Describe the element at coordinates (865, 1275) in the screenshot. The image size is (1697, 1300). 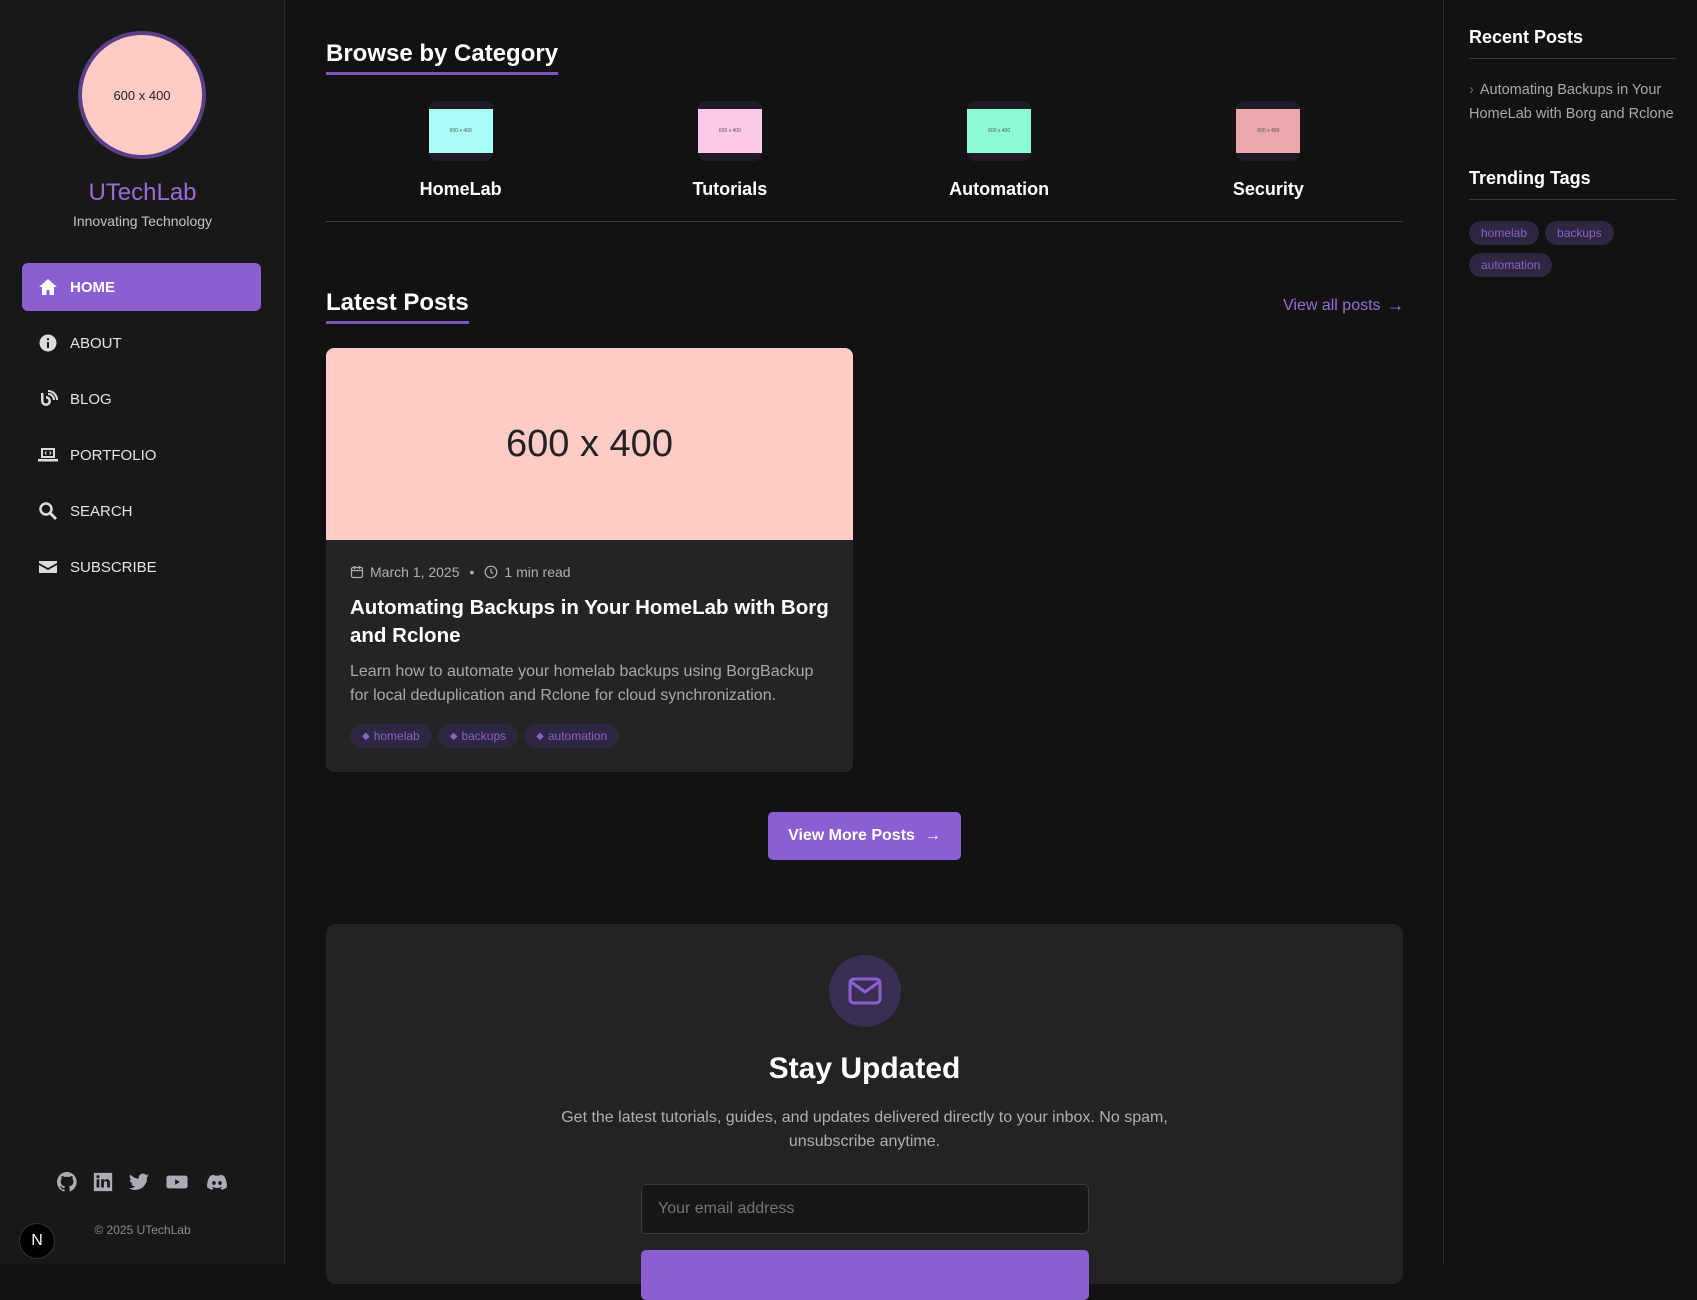
I see `subscribe-button` at that location.